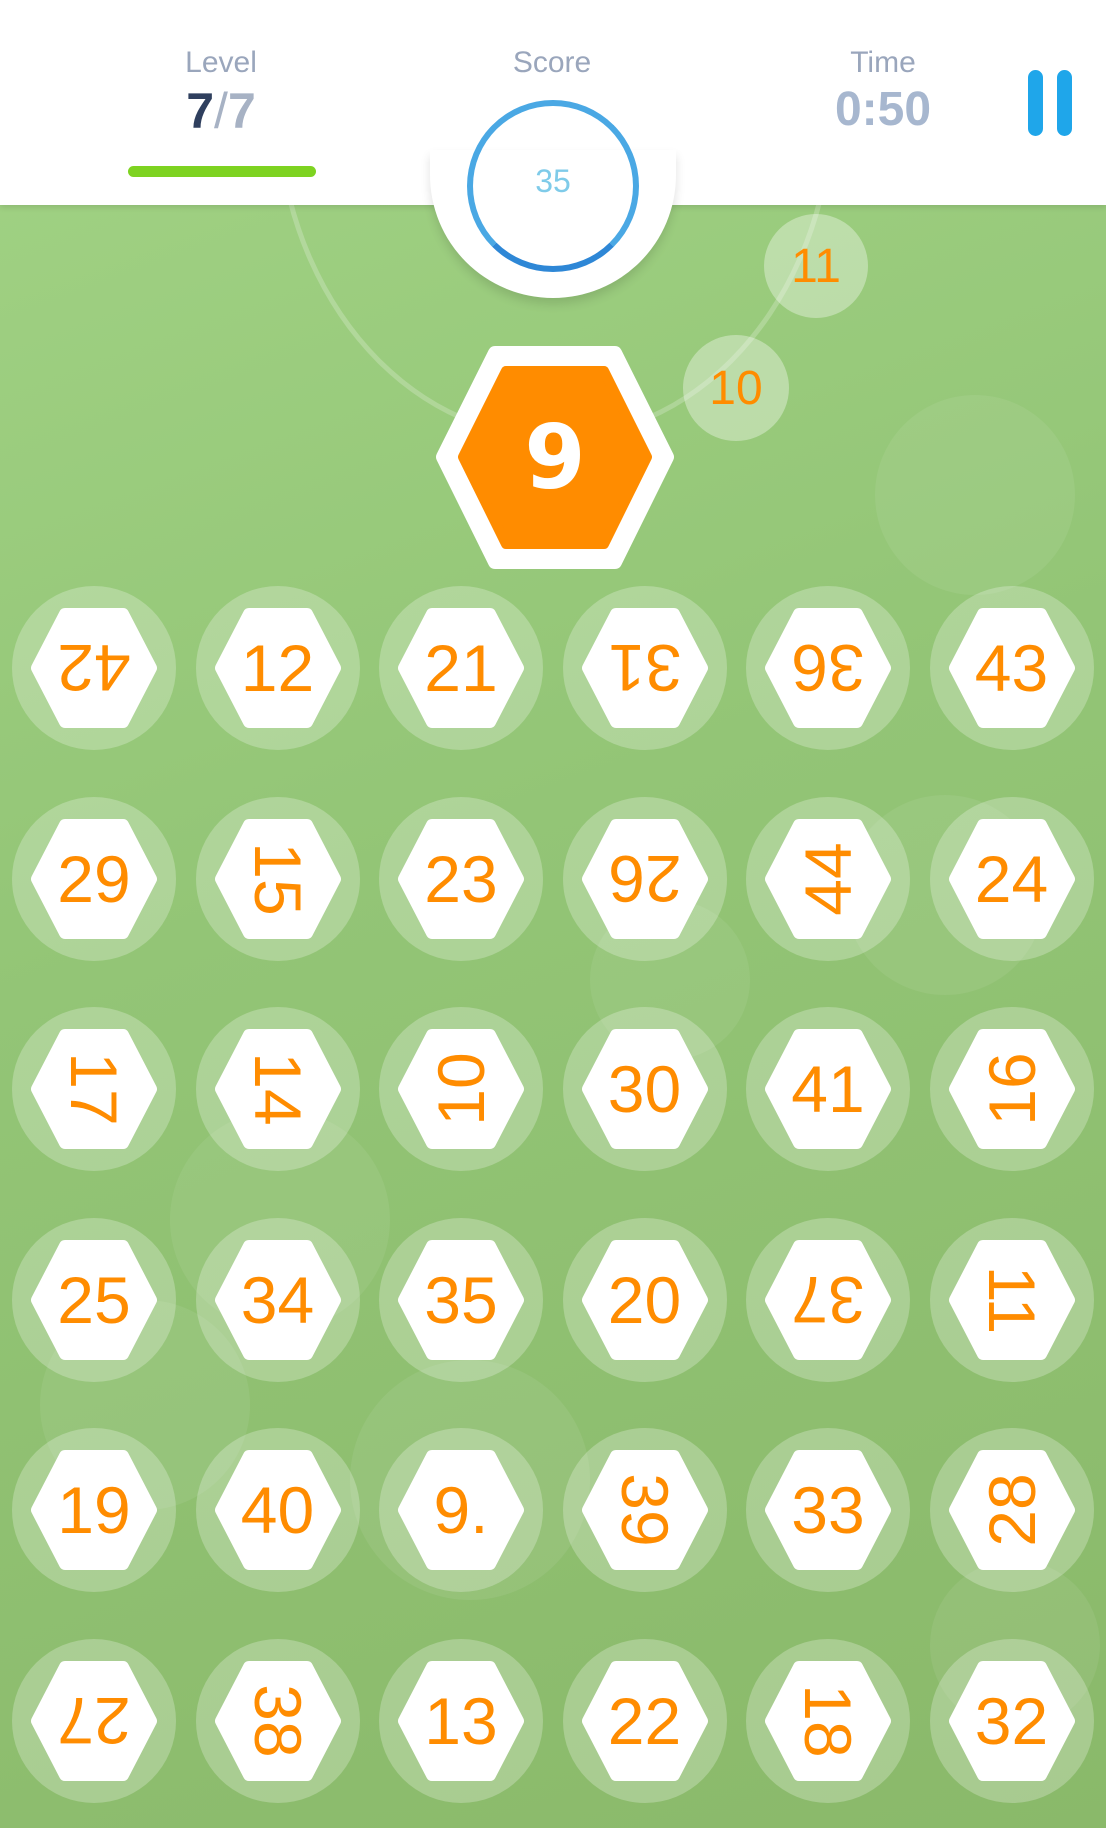  What do you see at coordinates (975, 495) in the screenshot?
I see `background-bokeh` at bounding box center [975, 495].